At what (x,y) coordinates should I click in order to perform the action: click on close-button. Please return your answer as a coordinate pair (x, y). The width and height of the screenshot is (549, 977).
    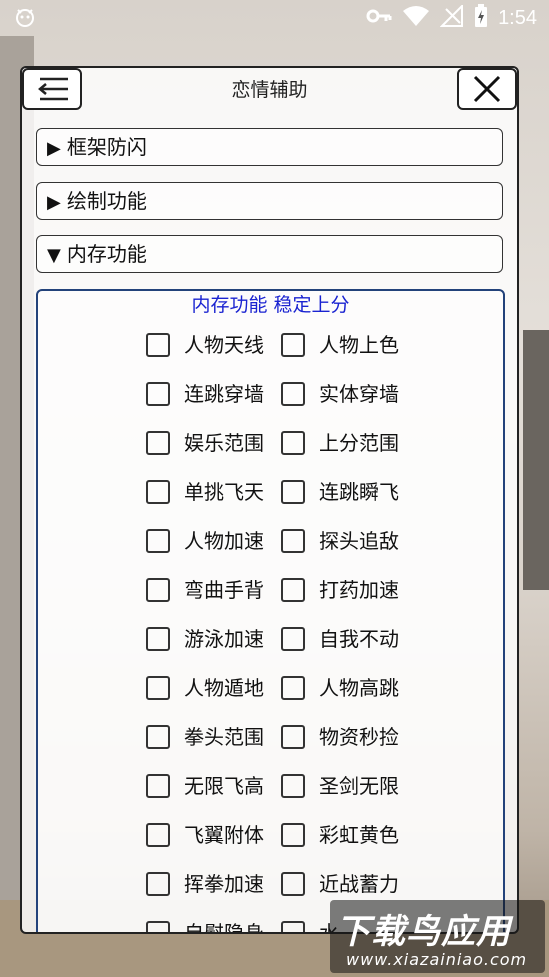
    Looking at the image, I should click on (487, 89).